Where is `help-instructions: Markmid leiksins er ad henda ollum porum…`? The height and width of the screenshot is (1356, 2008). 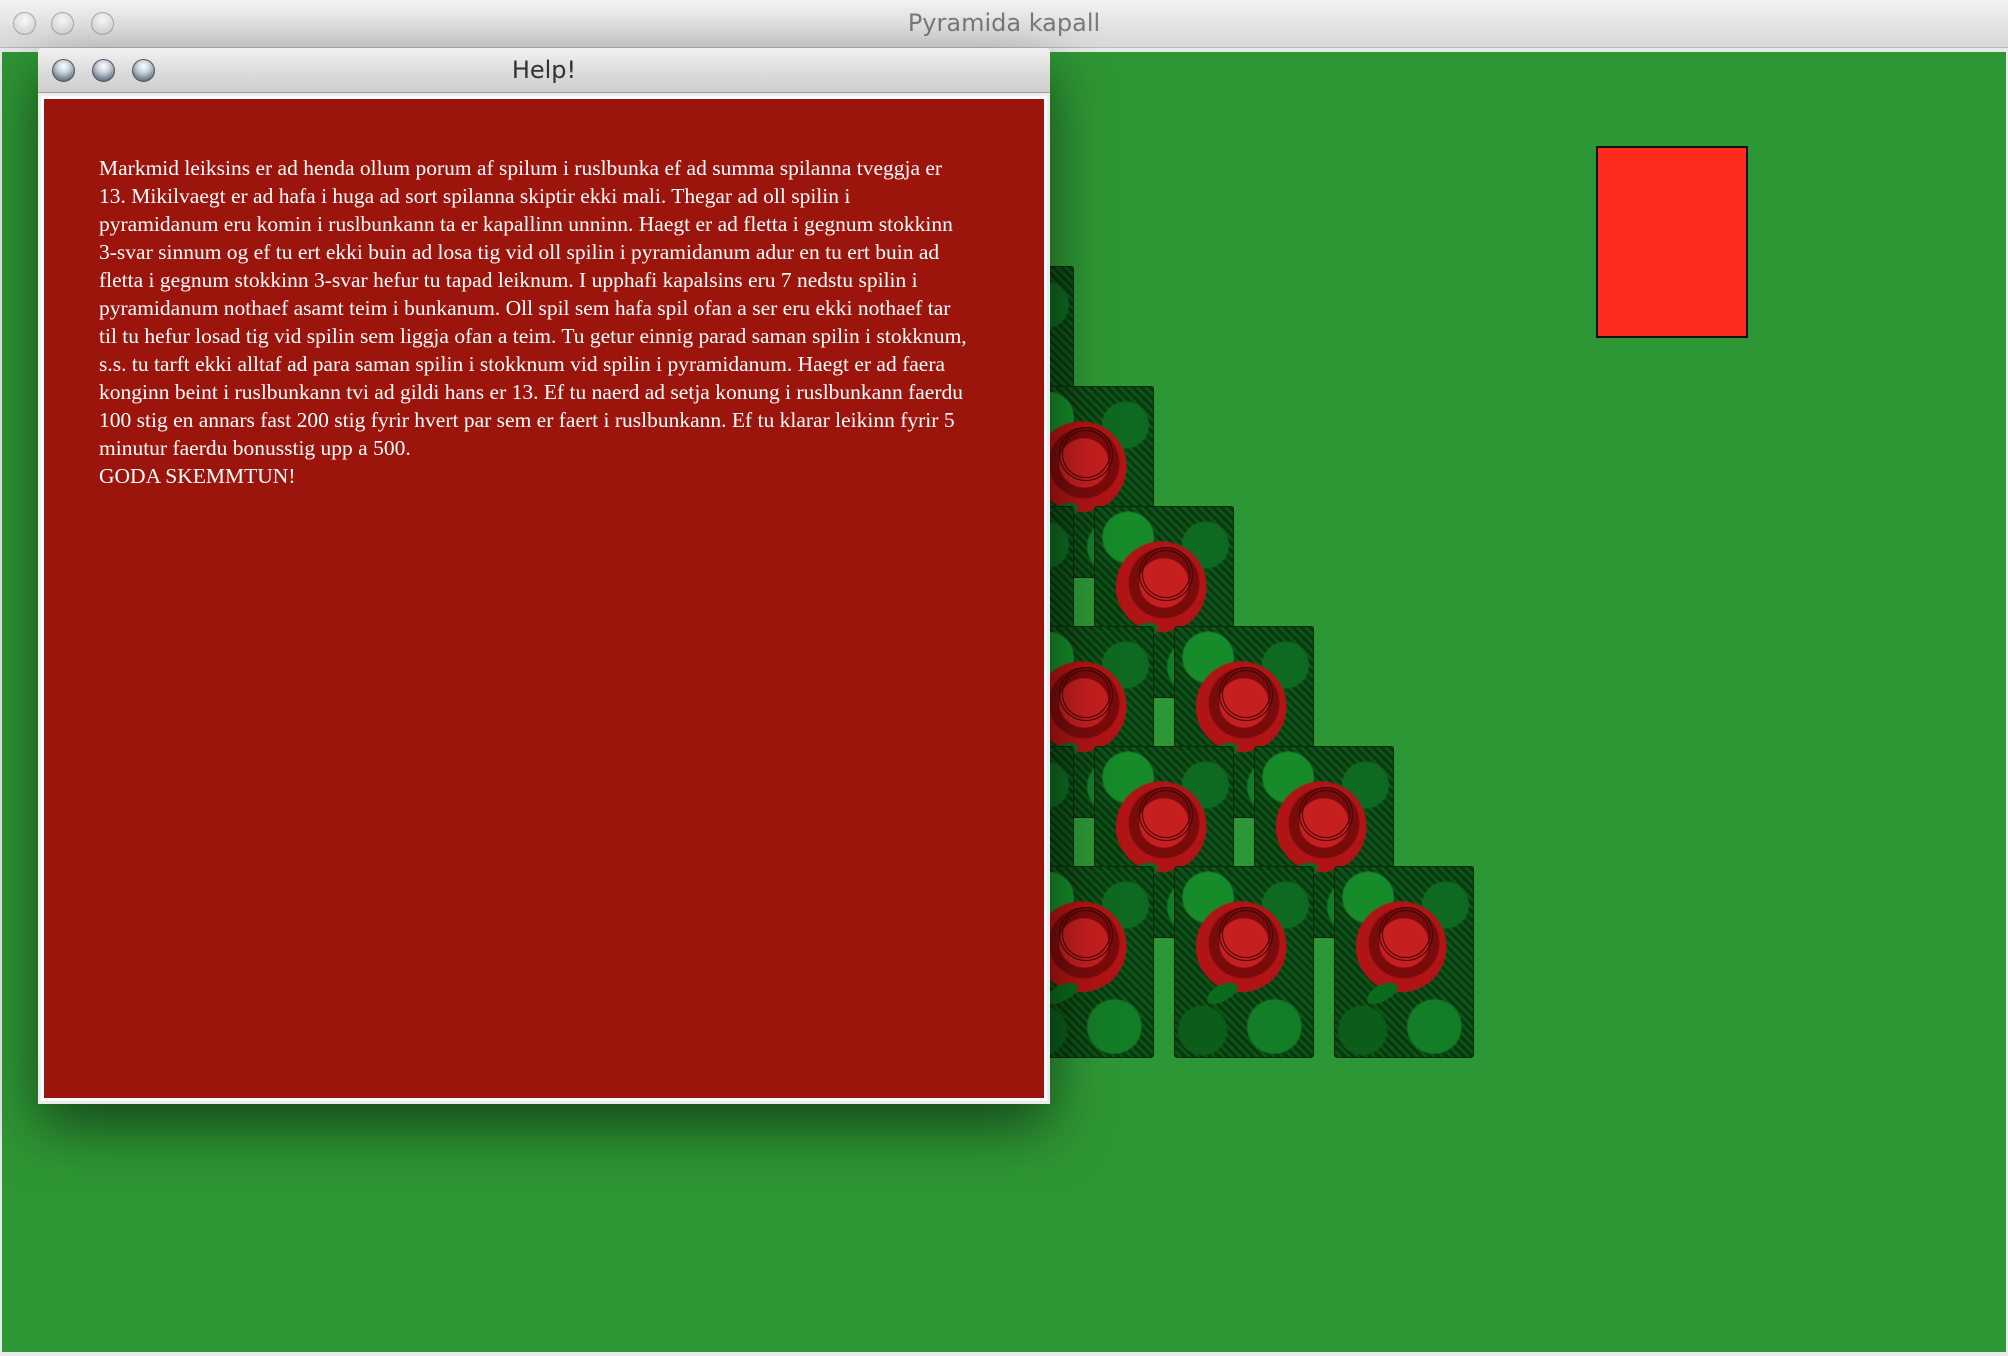
help-instructions: Markmid leiksins er ad henda ollum porum… is located at coordinates (533, 308).